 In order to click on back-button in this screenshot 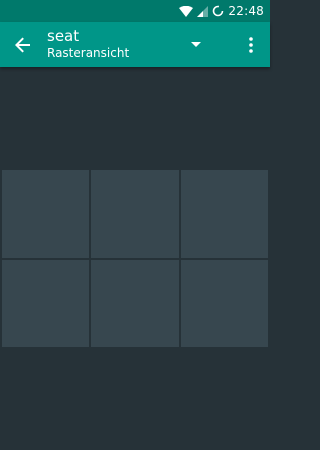, I will do `click(23, 45)`.